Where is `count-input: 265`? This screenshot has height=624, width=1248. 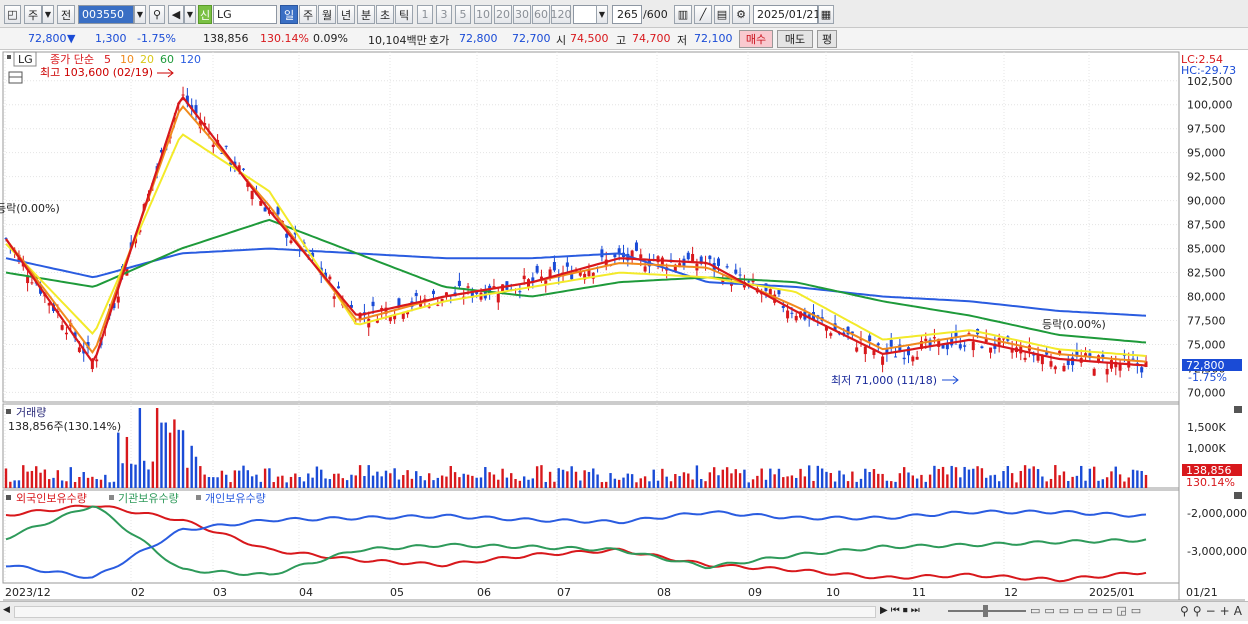 count-input: 265 is located at coordinates (627, 14).